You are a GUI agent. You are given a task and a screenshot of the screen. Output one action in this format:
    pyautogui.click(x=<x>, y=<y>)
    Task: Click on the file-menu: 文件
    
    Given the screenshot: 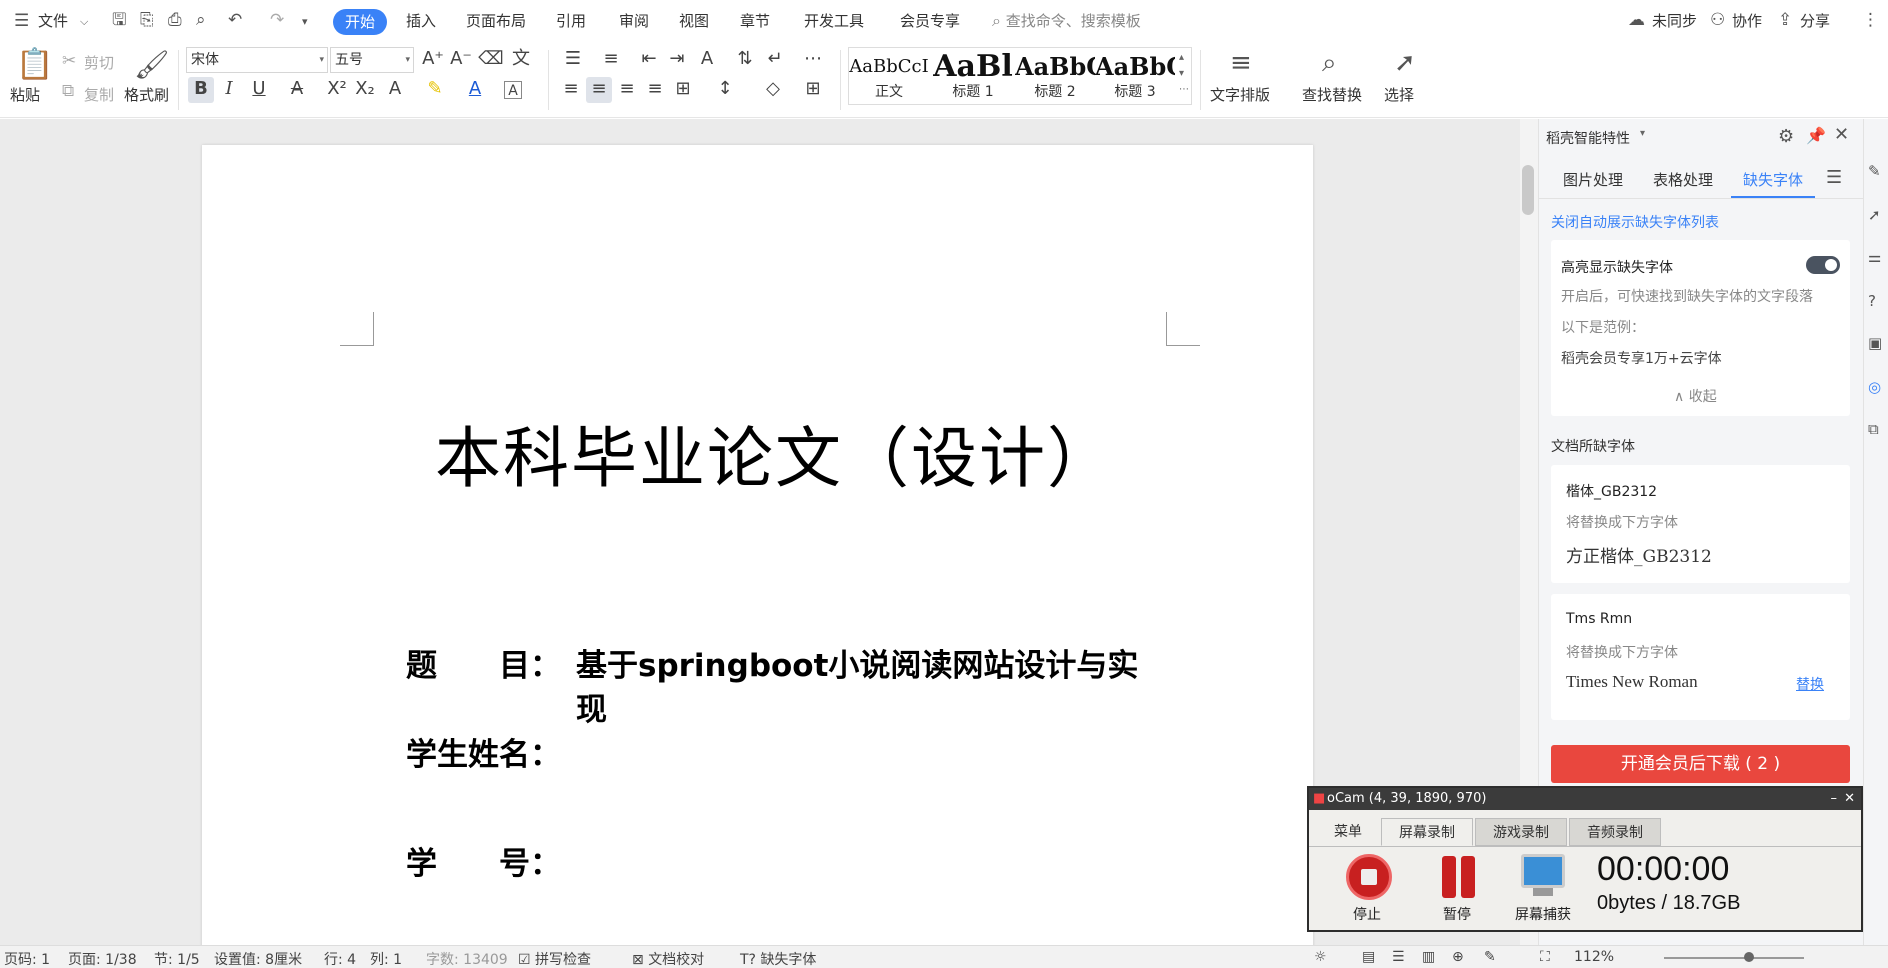 What is the action you would take?
    pyautogui.click(x=53, y=21)
    